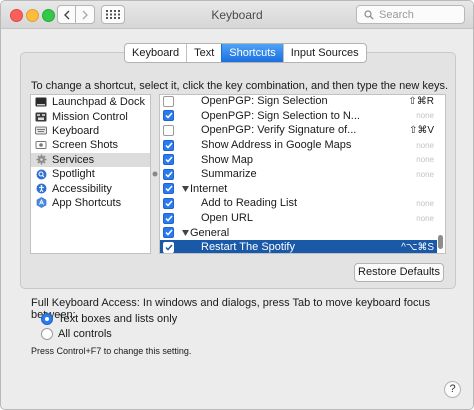 The image size is (474, 410). Describe the element at coordinates (229, 174) in the screenshot. I see `shortcut-label: Summarize` at that location.